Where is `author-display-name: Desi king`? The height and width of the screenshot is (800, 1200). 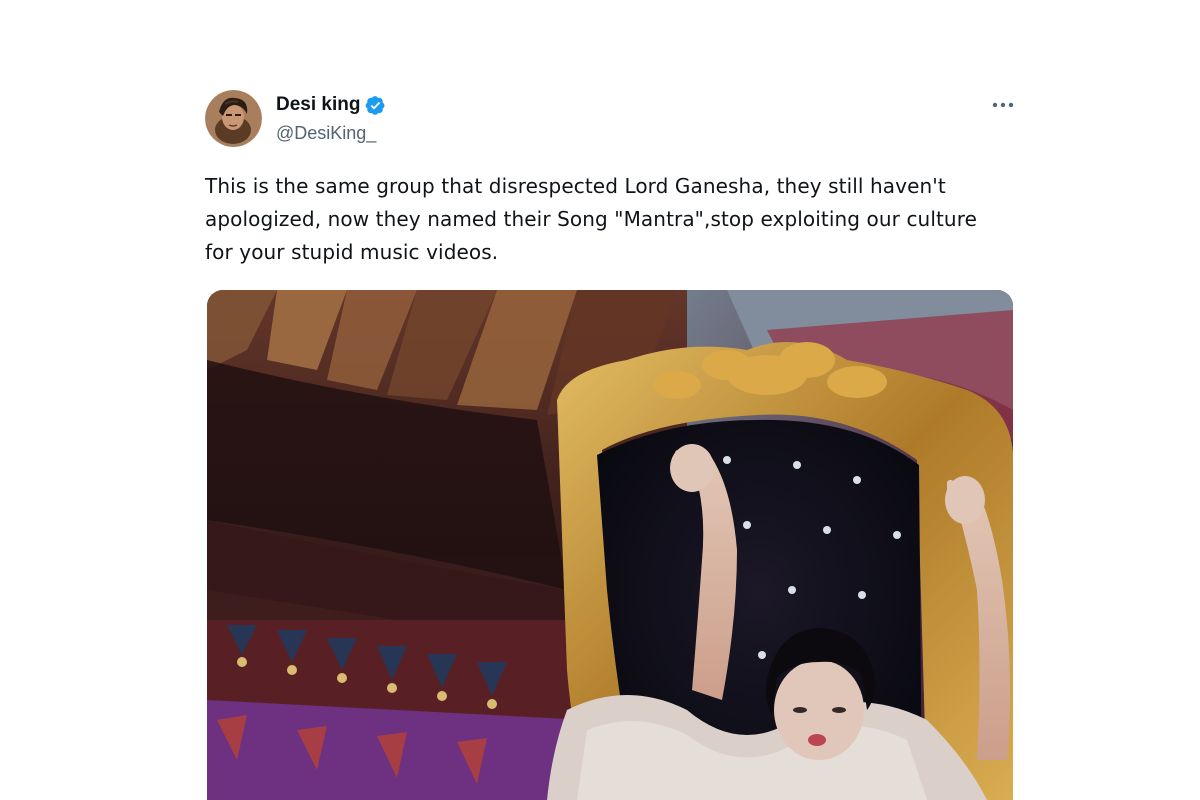
author-display-name: Desi king is located at coordinates (318, 105).